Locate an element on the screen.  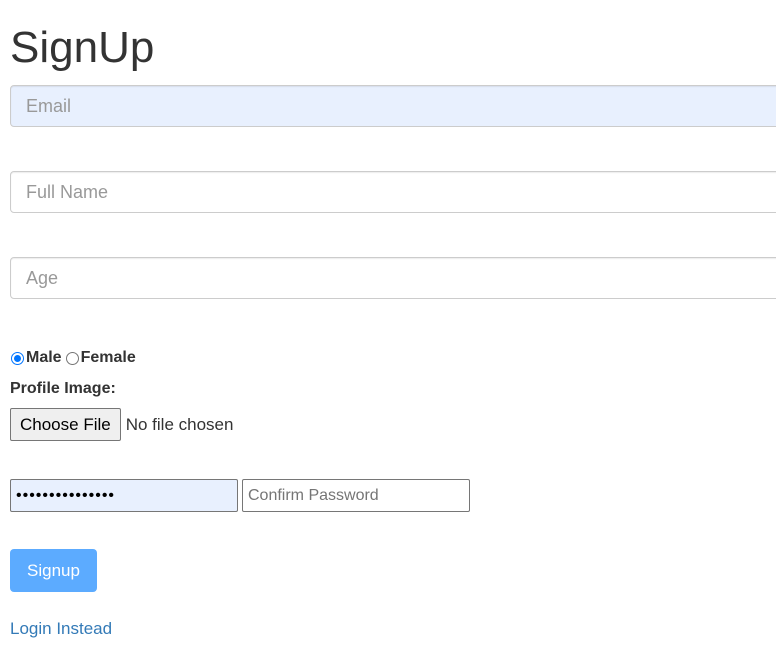
age-field is located at coordinates (393, 278).